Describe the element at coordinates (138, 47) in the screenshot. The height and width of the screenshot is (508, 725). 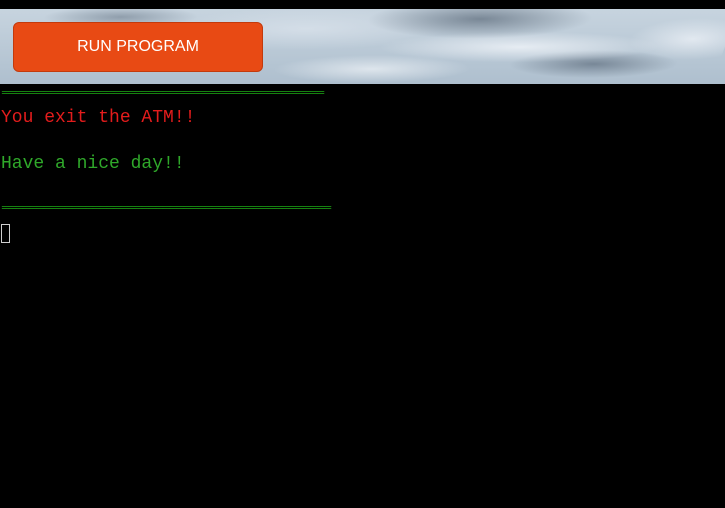
I see `run-program-button: RUN PROGRAM` at that location.